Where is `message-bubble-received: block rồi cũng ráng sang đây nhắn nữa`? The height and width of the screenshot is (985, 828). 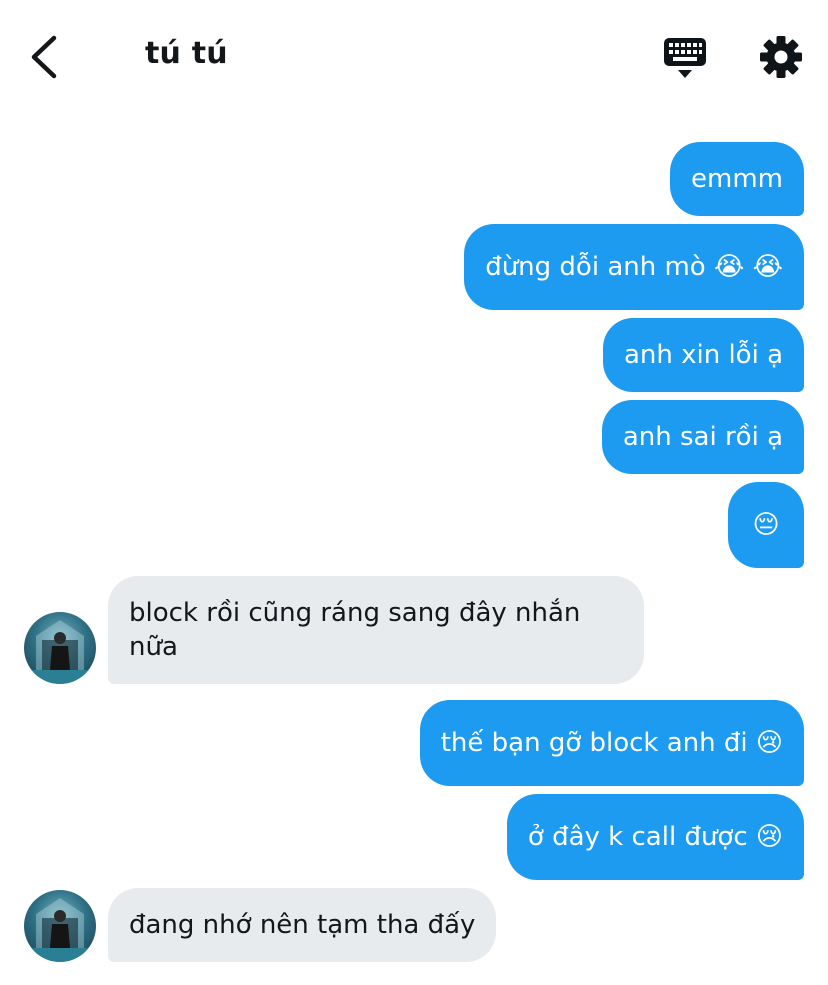 message-bubble-received: block rồi cũng ráng sang đây nhắn nữa is located at coordinates (376, 630).